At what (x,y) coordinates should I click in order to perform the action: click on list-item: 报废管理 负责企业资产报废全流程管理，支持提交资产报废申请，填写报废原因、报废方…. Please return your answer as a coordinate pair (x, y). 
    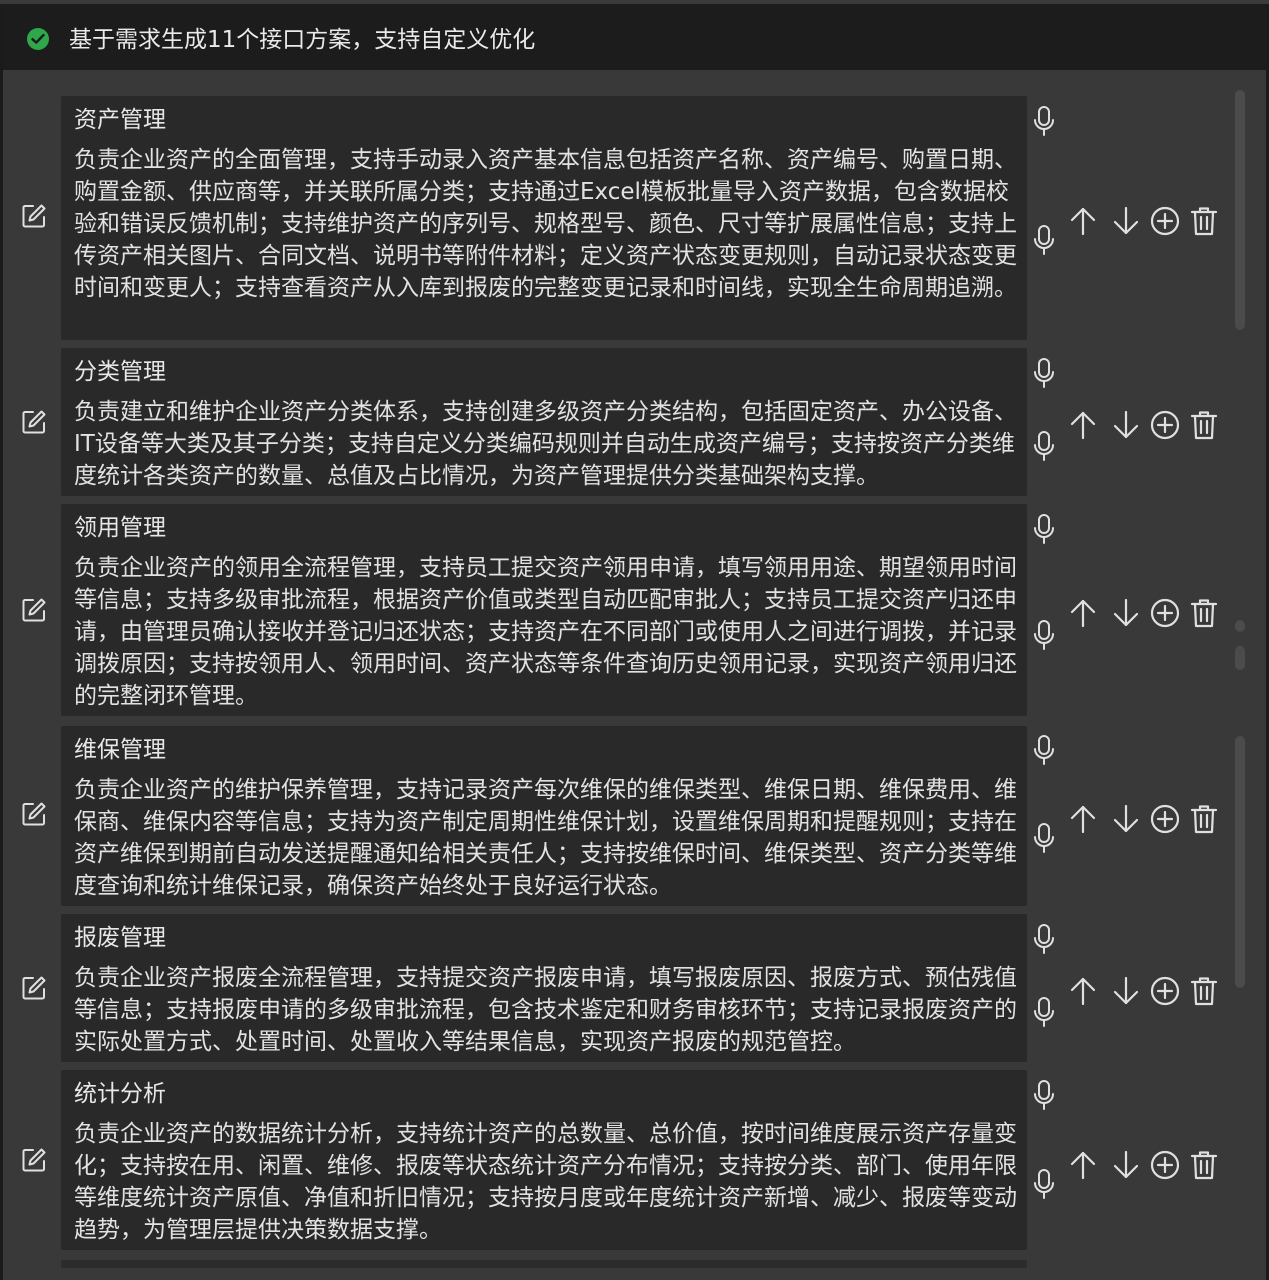
    Looking at the image, I should click on (544, 988).